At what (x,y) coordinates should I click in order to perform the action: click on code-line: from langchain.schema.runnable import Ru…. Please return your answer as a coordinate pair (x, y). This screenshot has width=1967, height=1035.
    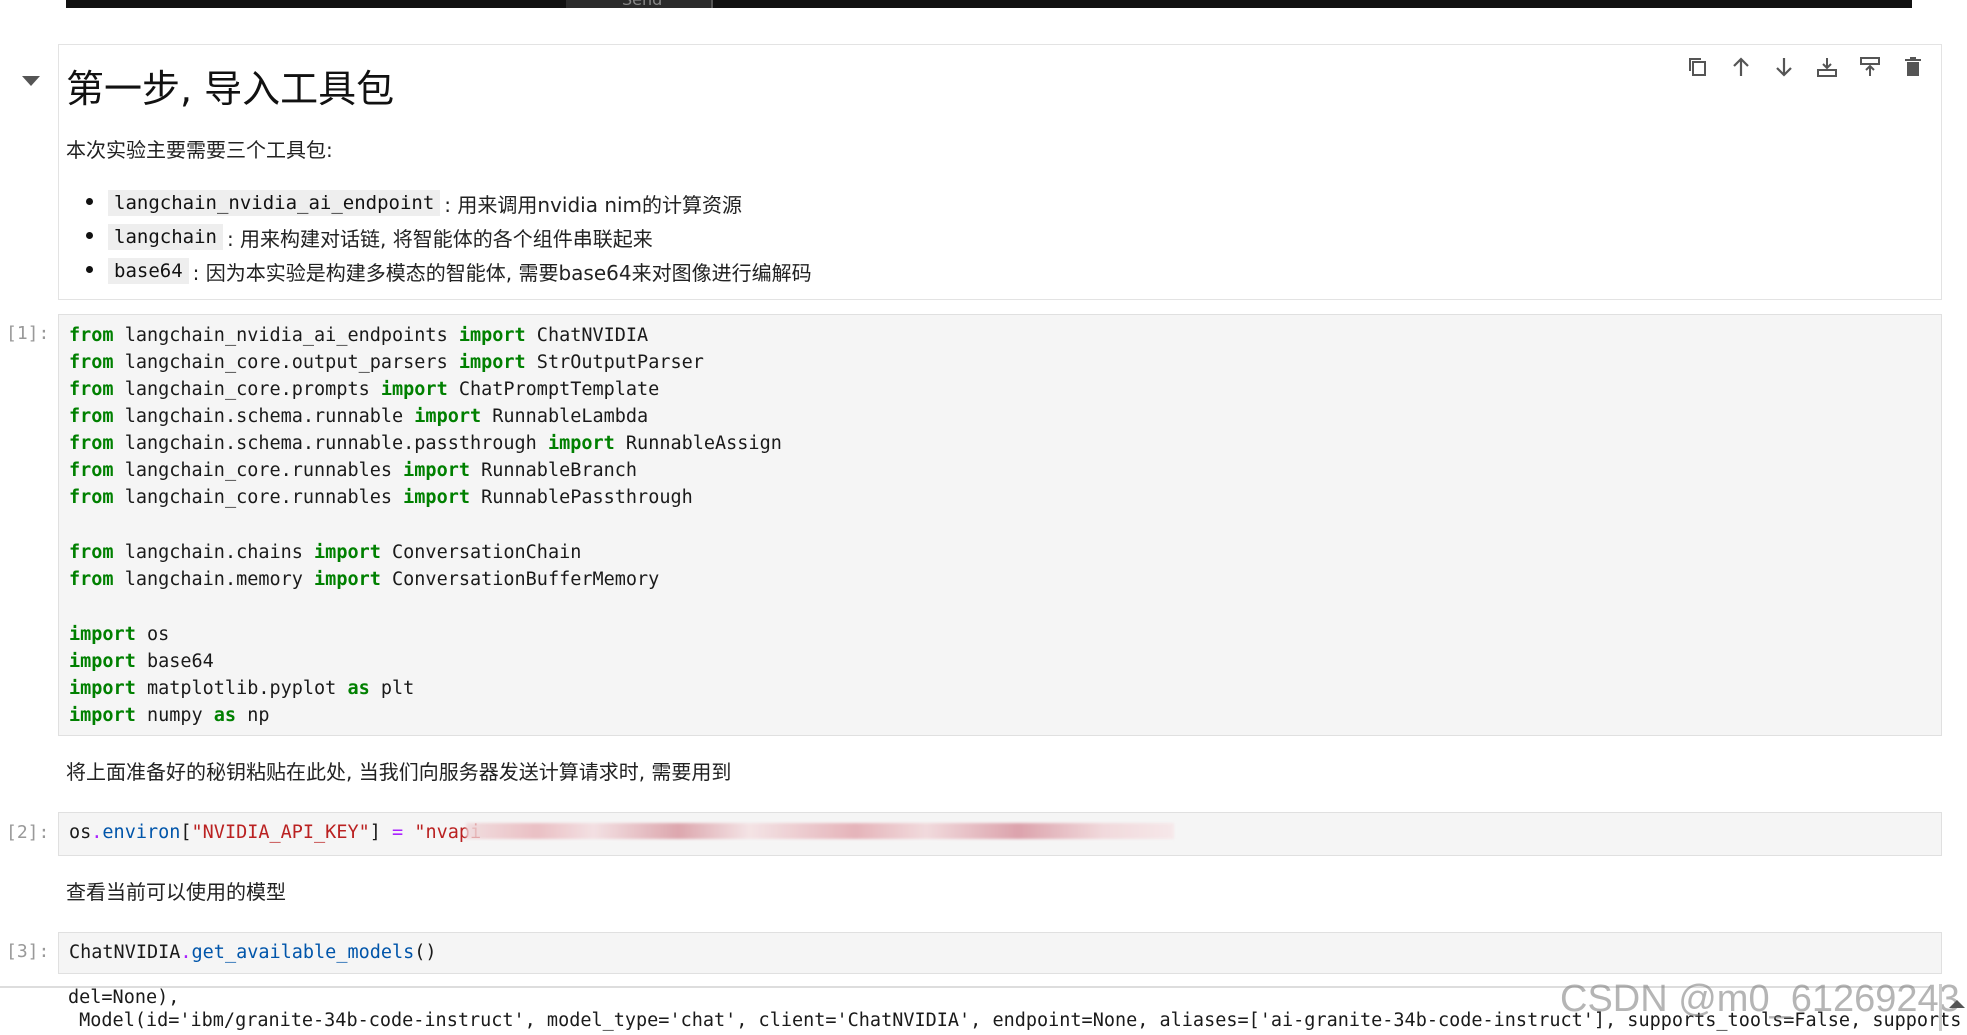
    Looking at the image, I should click on (359, 416).